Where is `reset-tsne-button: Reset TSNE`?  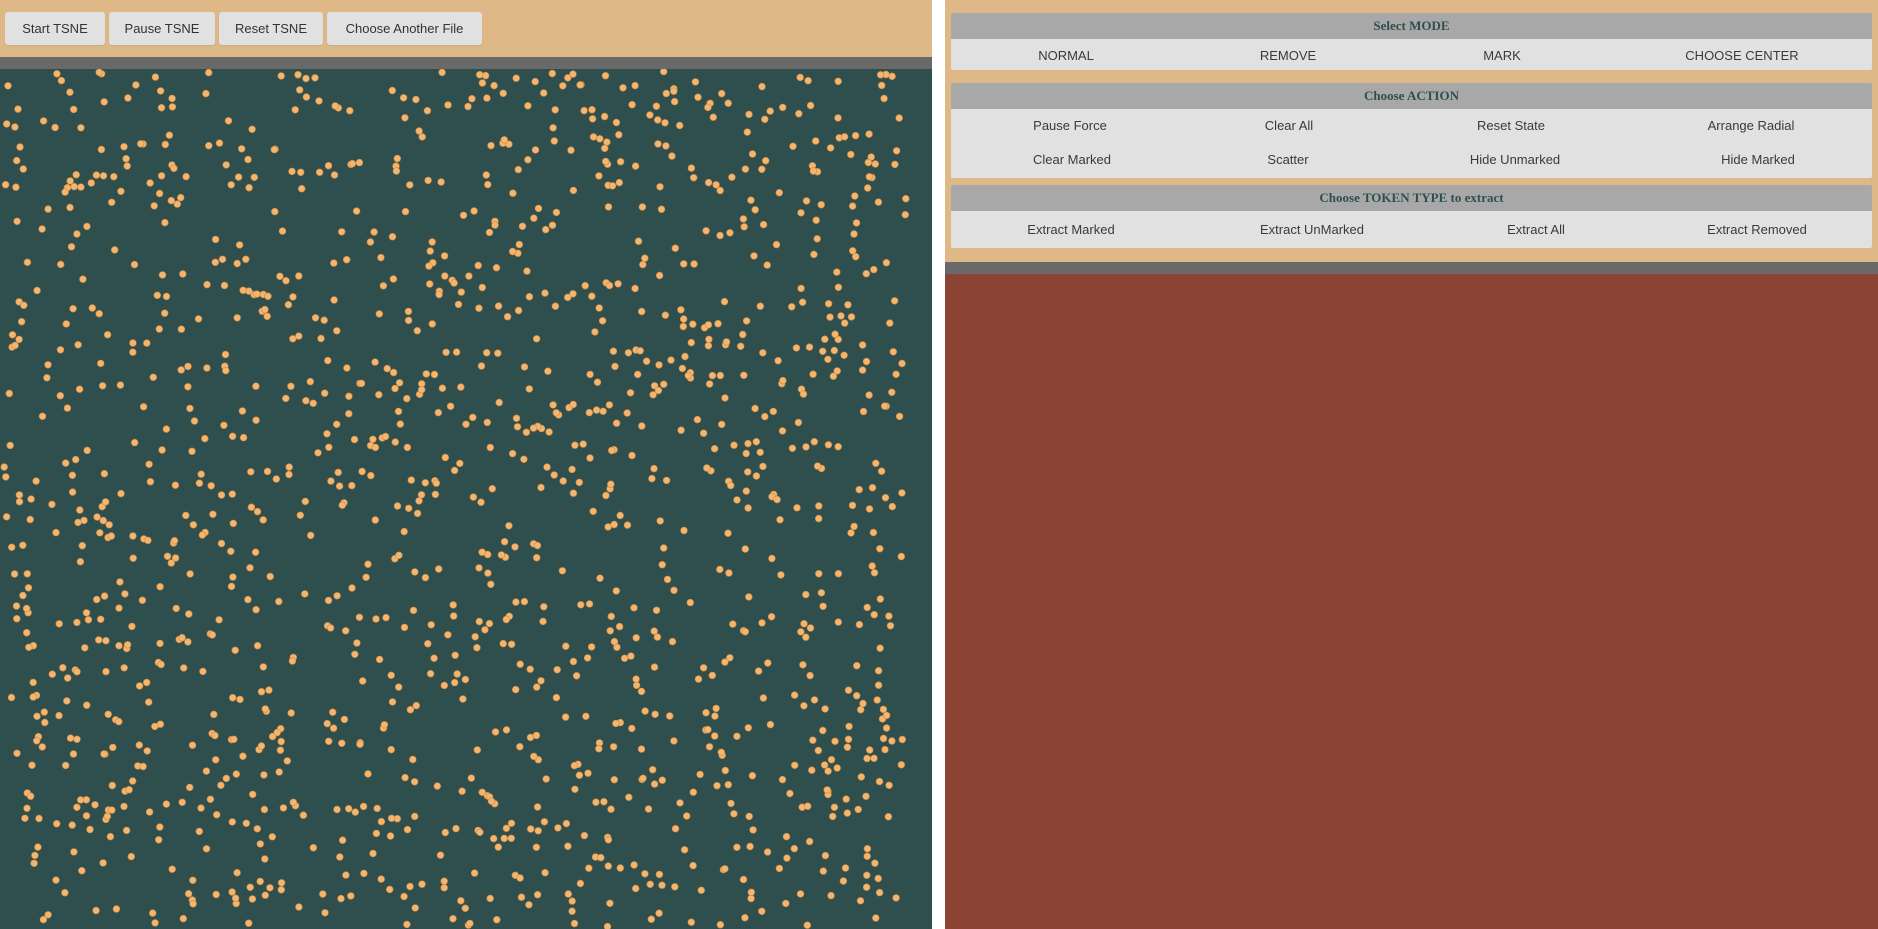 reset-tsne-button: Reset TSNE is located at coordinates (271, 28).